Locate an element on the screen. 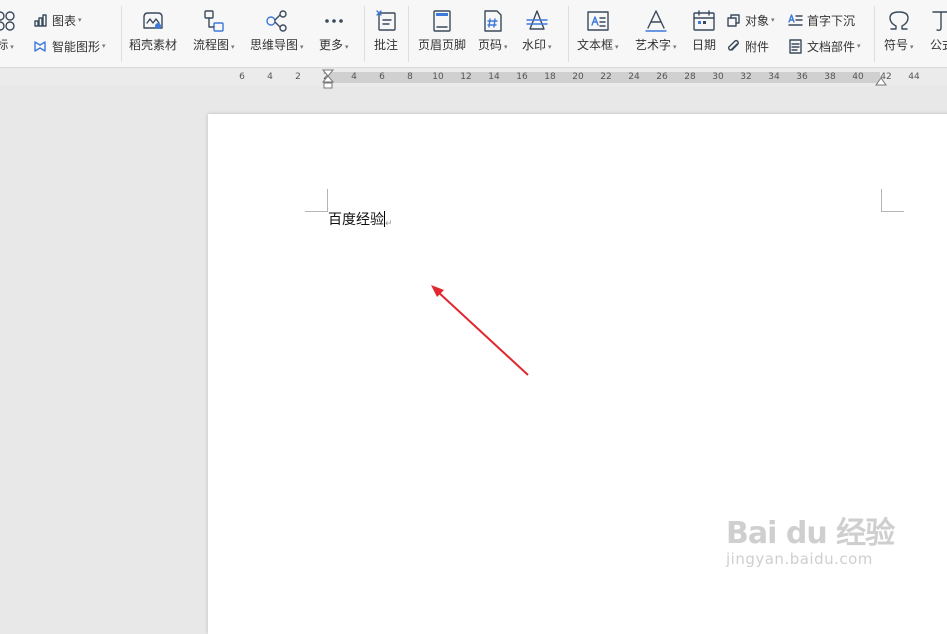 Image resolution: width=947 pixels, height=634 pixels. watermark-url: jingyan.baidu.com is located at coordinates (799, 559).